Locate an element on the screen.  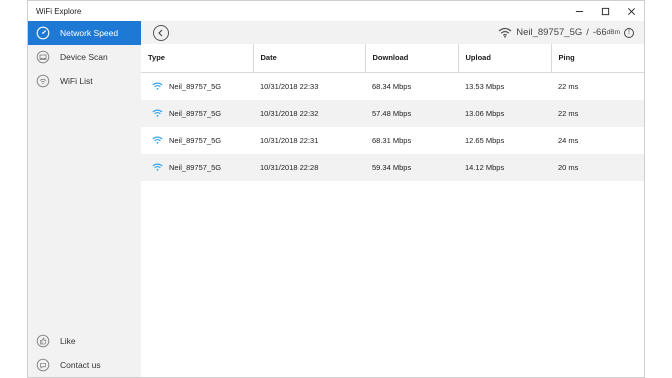
close-button is located at coordinates (631, 11).